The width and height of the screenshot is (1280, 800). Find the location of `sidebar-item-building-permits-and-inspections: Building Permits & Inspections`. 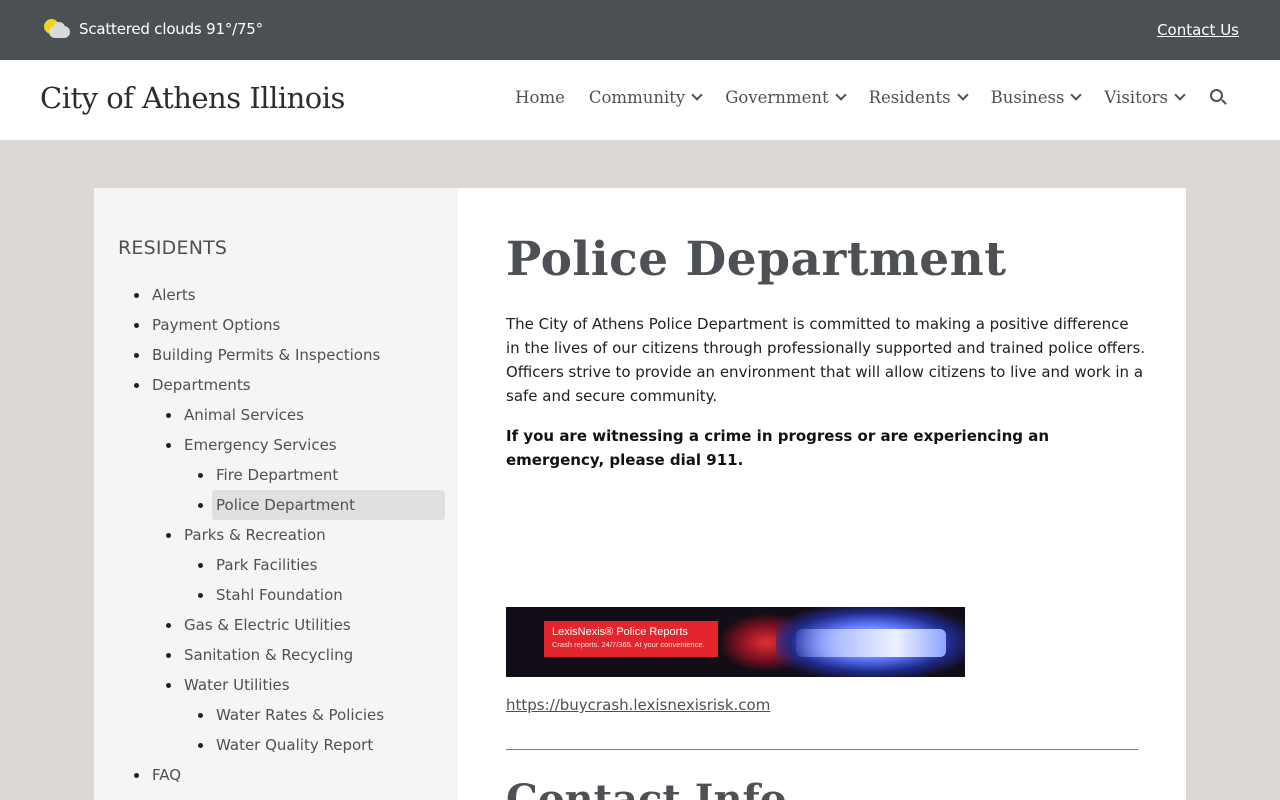

sidebar-item-building-permits-and-inspections: Building Permits & Inspections is located at coordinates (276, 355).